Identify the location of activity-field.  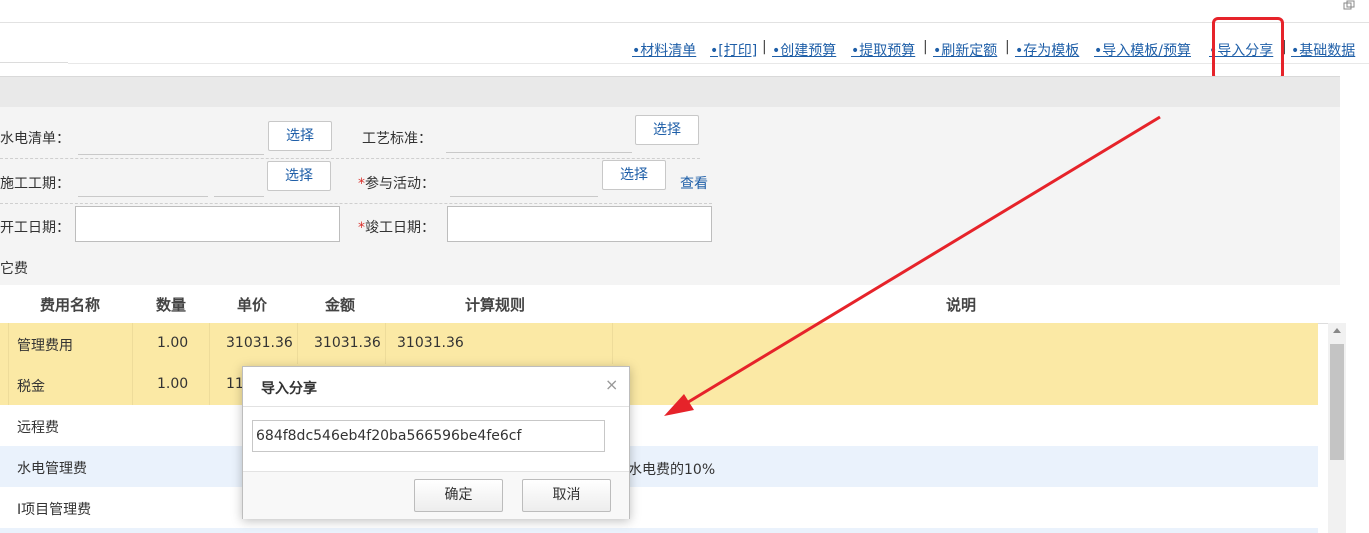
(524, 196).